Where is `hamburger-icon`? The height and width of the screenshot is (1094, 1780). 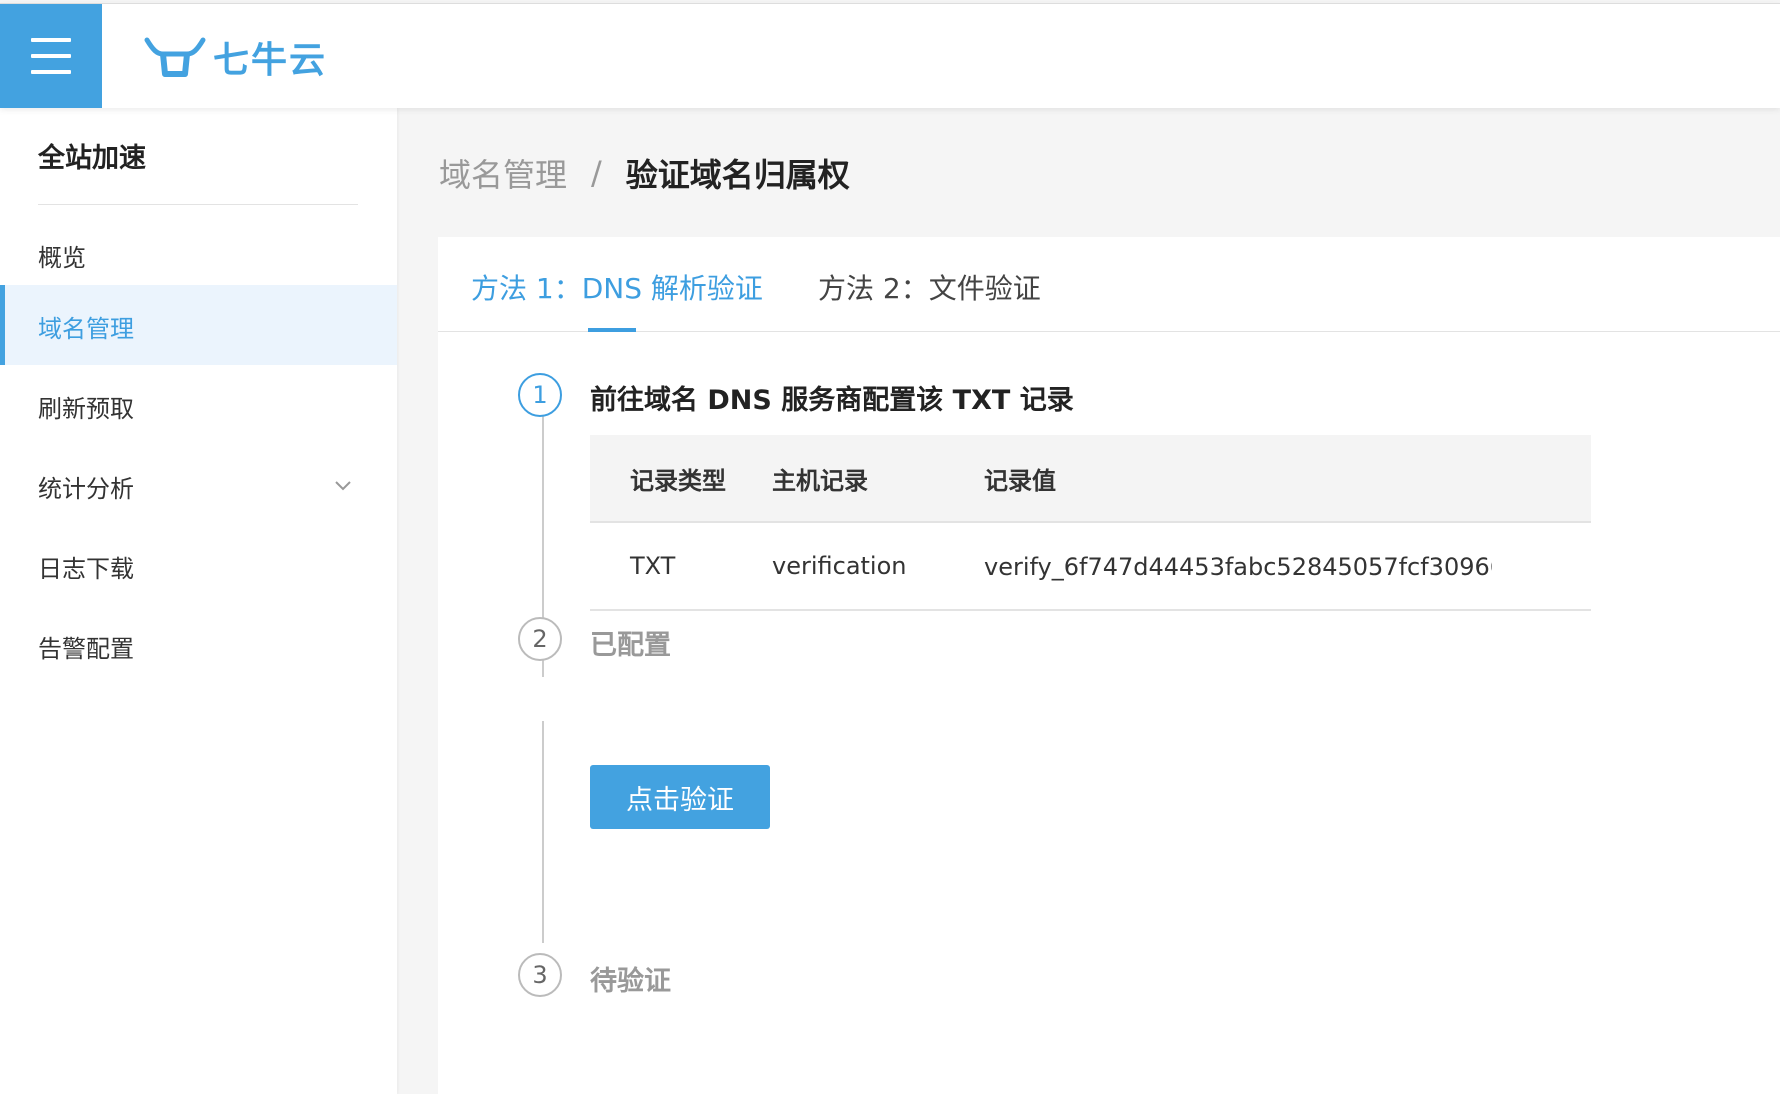 hamburger-icon is located at coordinates (51, 40).